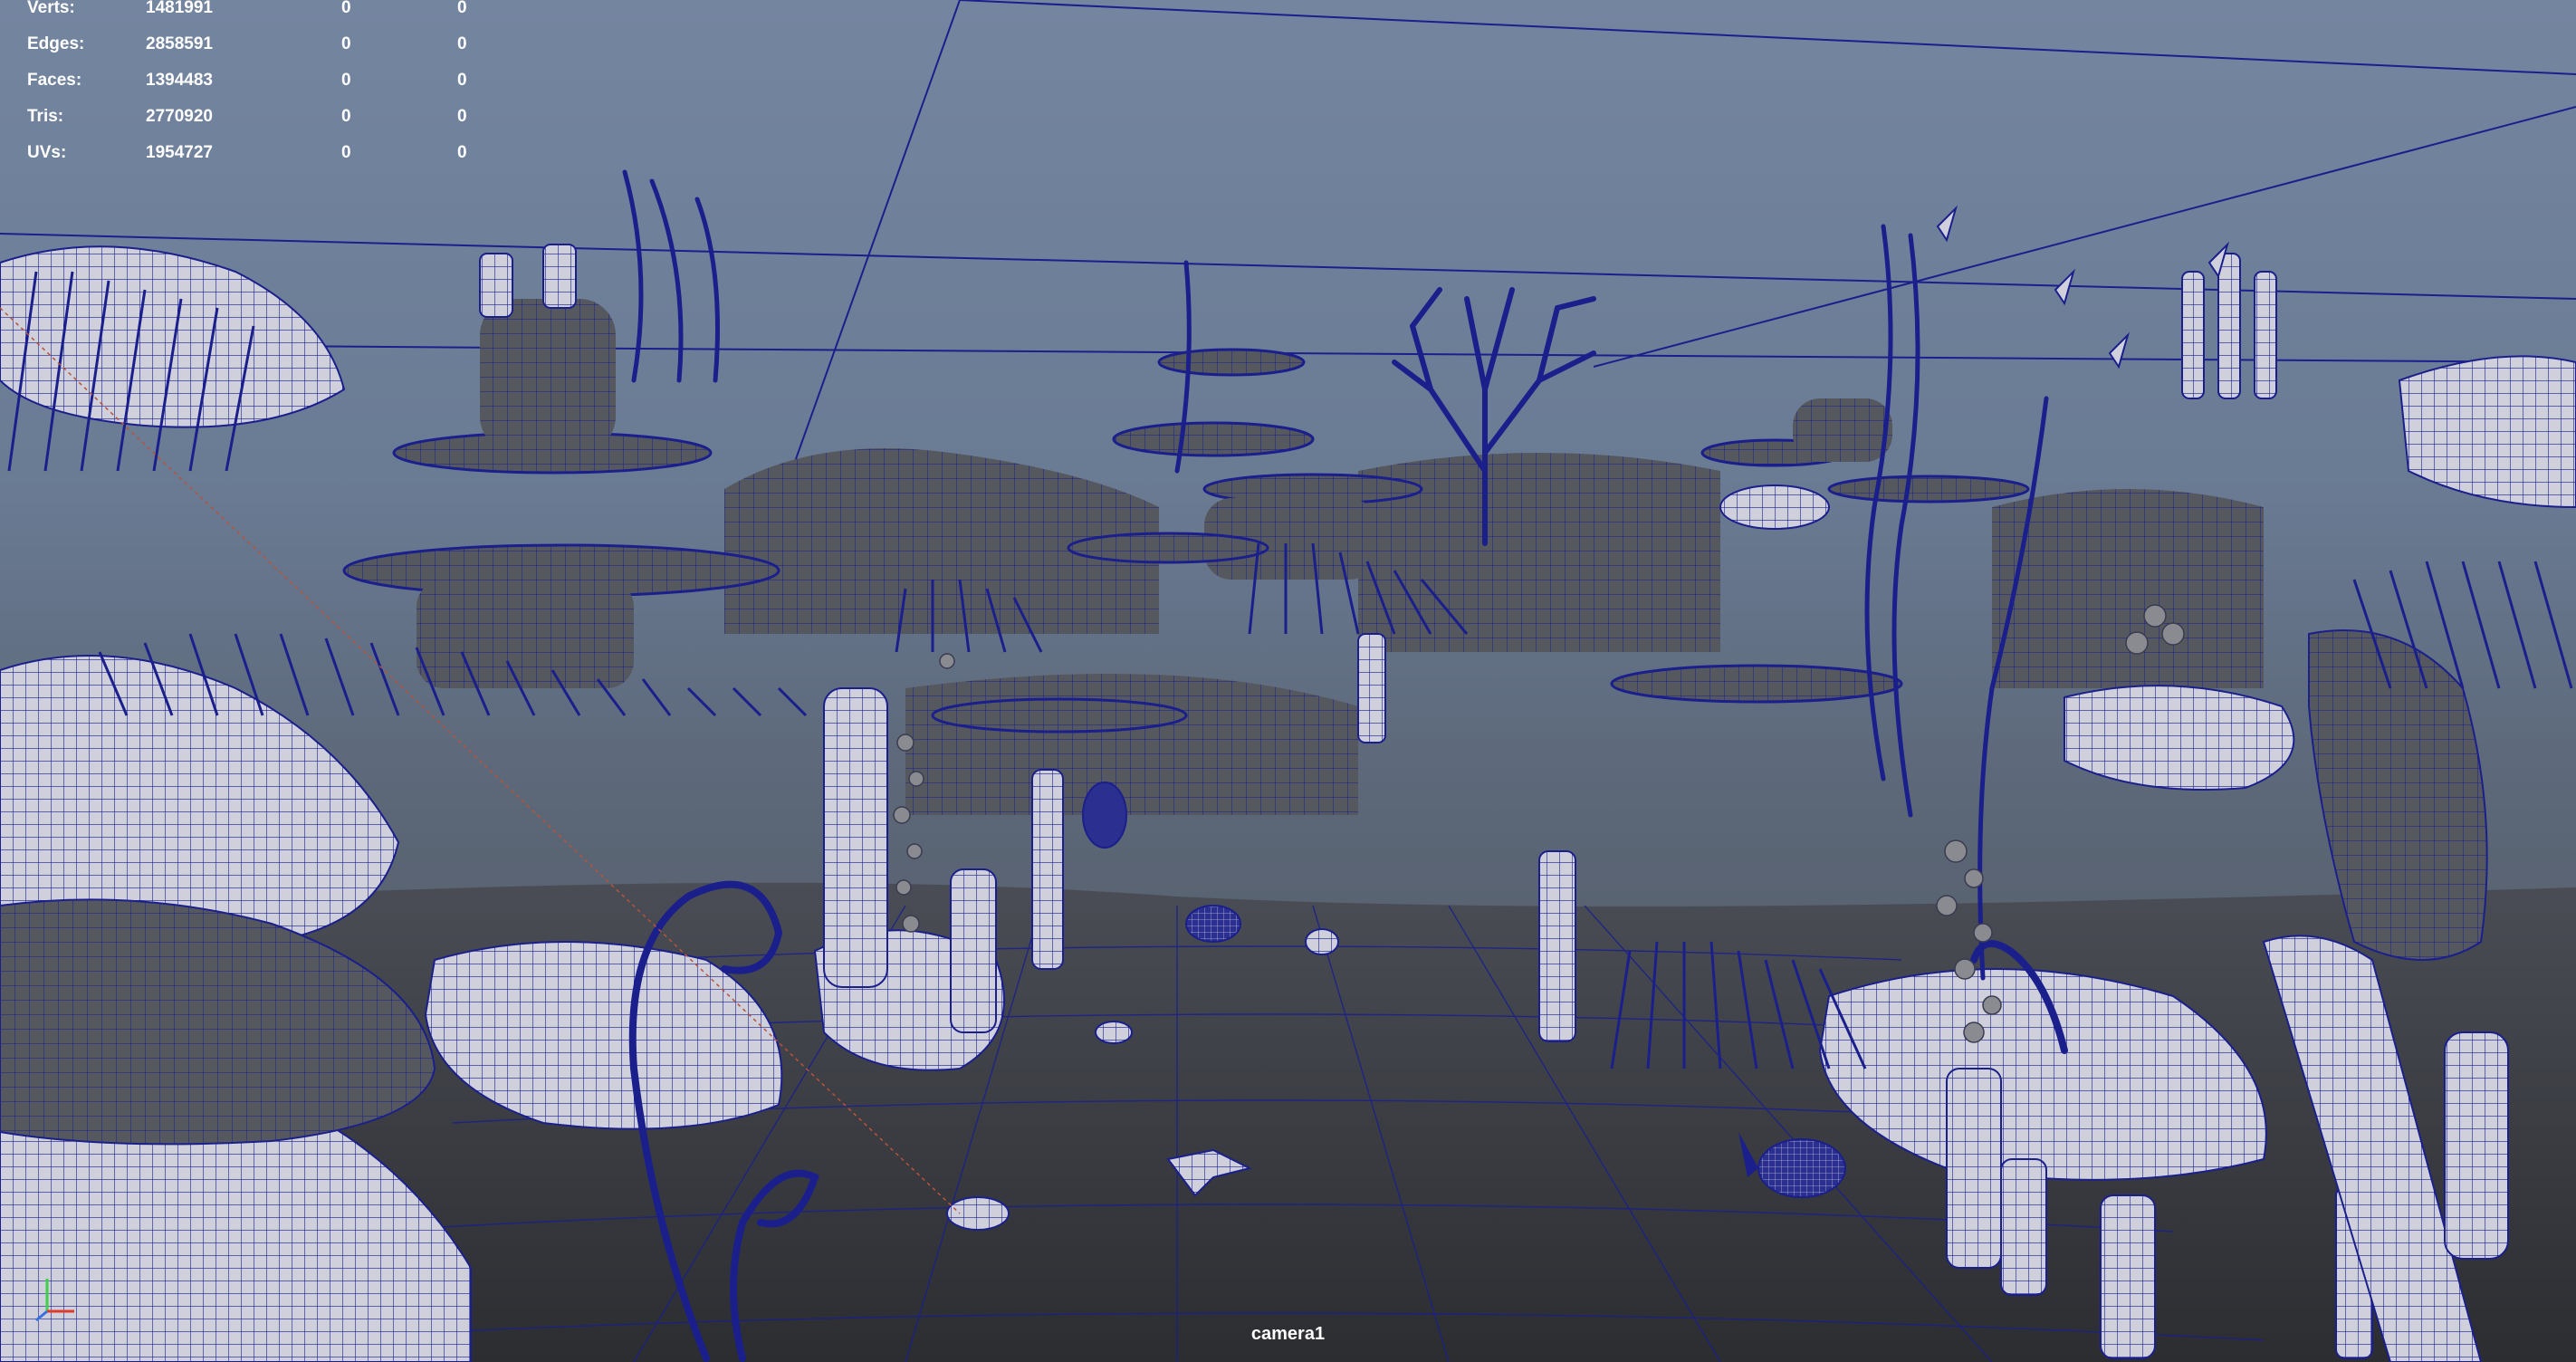 This screenshot has width=2576, height=1362. I want to click on hud-label: Verts:, so click(51, 8).